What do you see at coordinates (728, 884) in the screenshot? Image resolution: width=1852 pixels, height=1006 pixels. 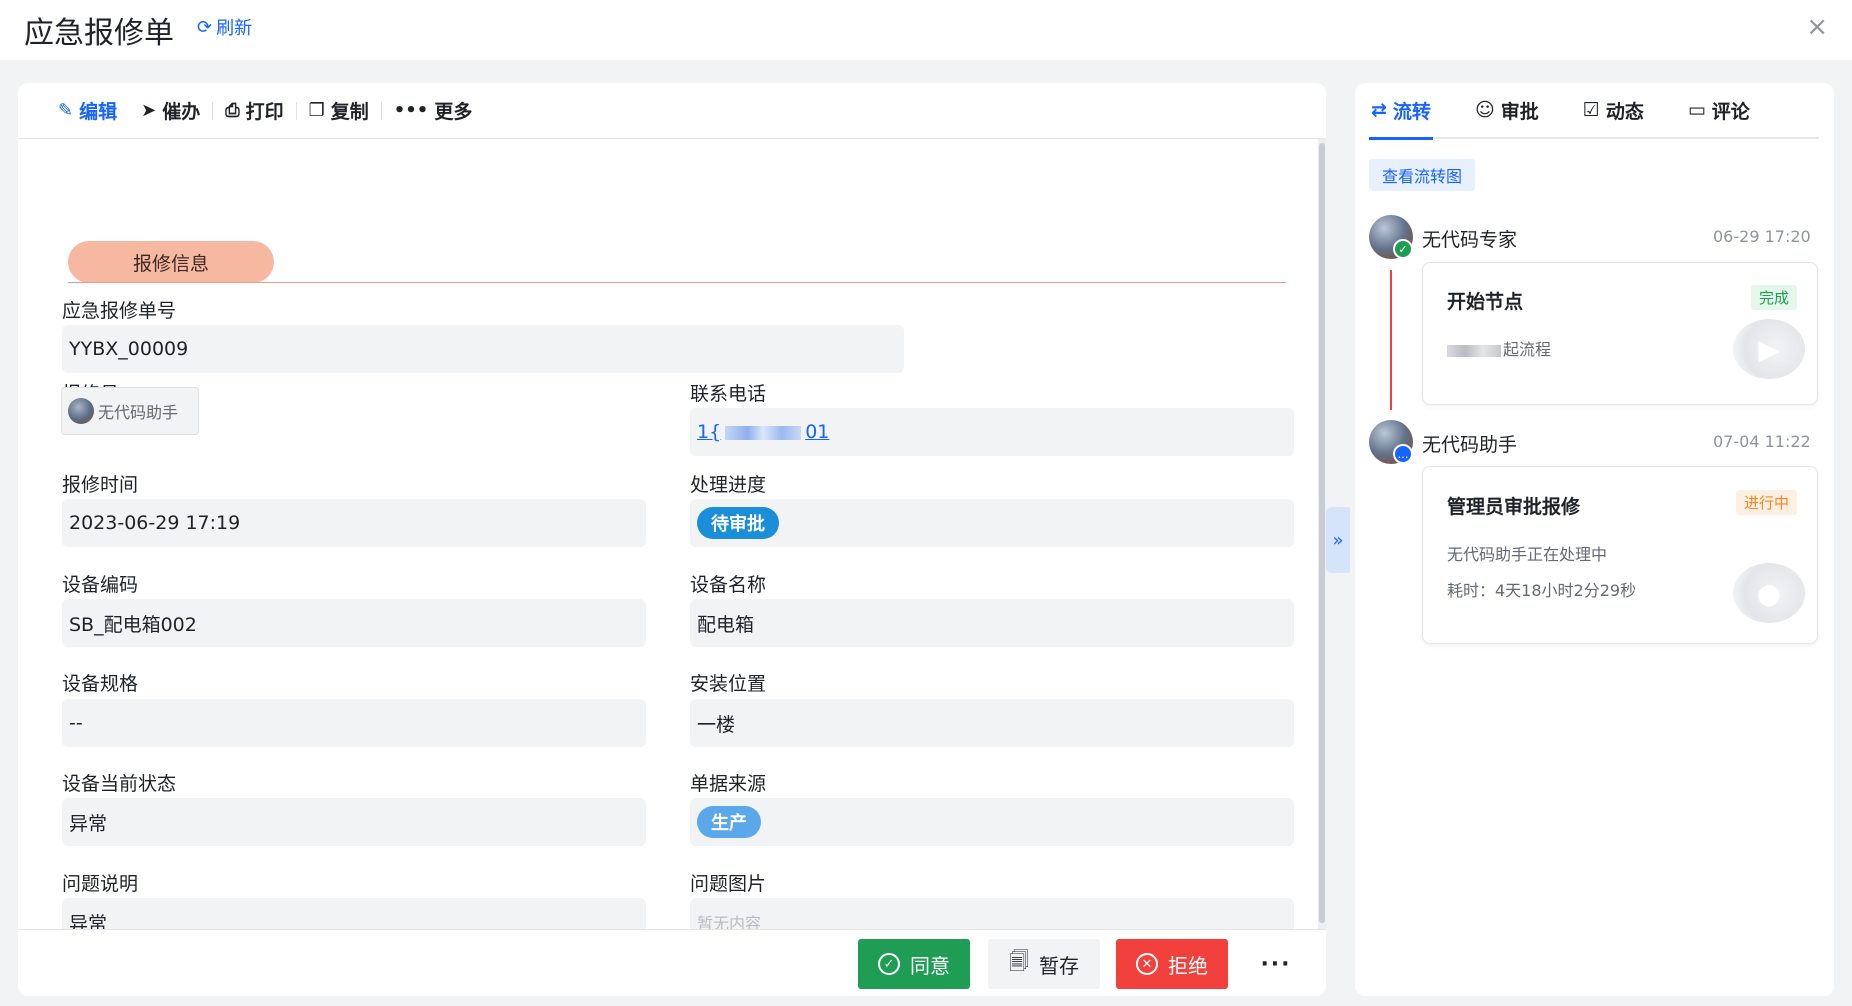 I see `issue-img-label: 问题图片` at bounding box center [728, 884].